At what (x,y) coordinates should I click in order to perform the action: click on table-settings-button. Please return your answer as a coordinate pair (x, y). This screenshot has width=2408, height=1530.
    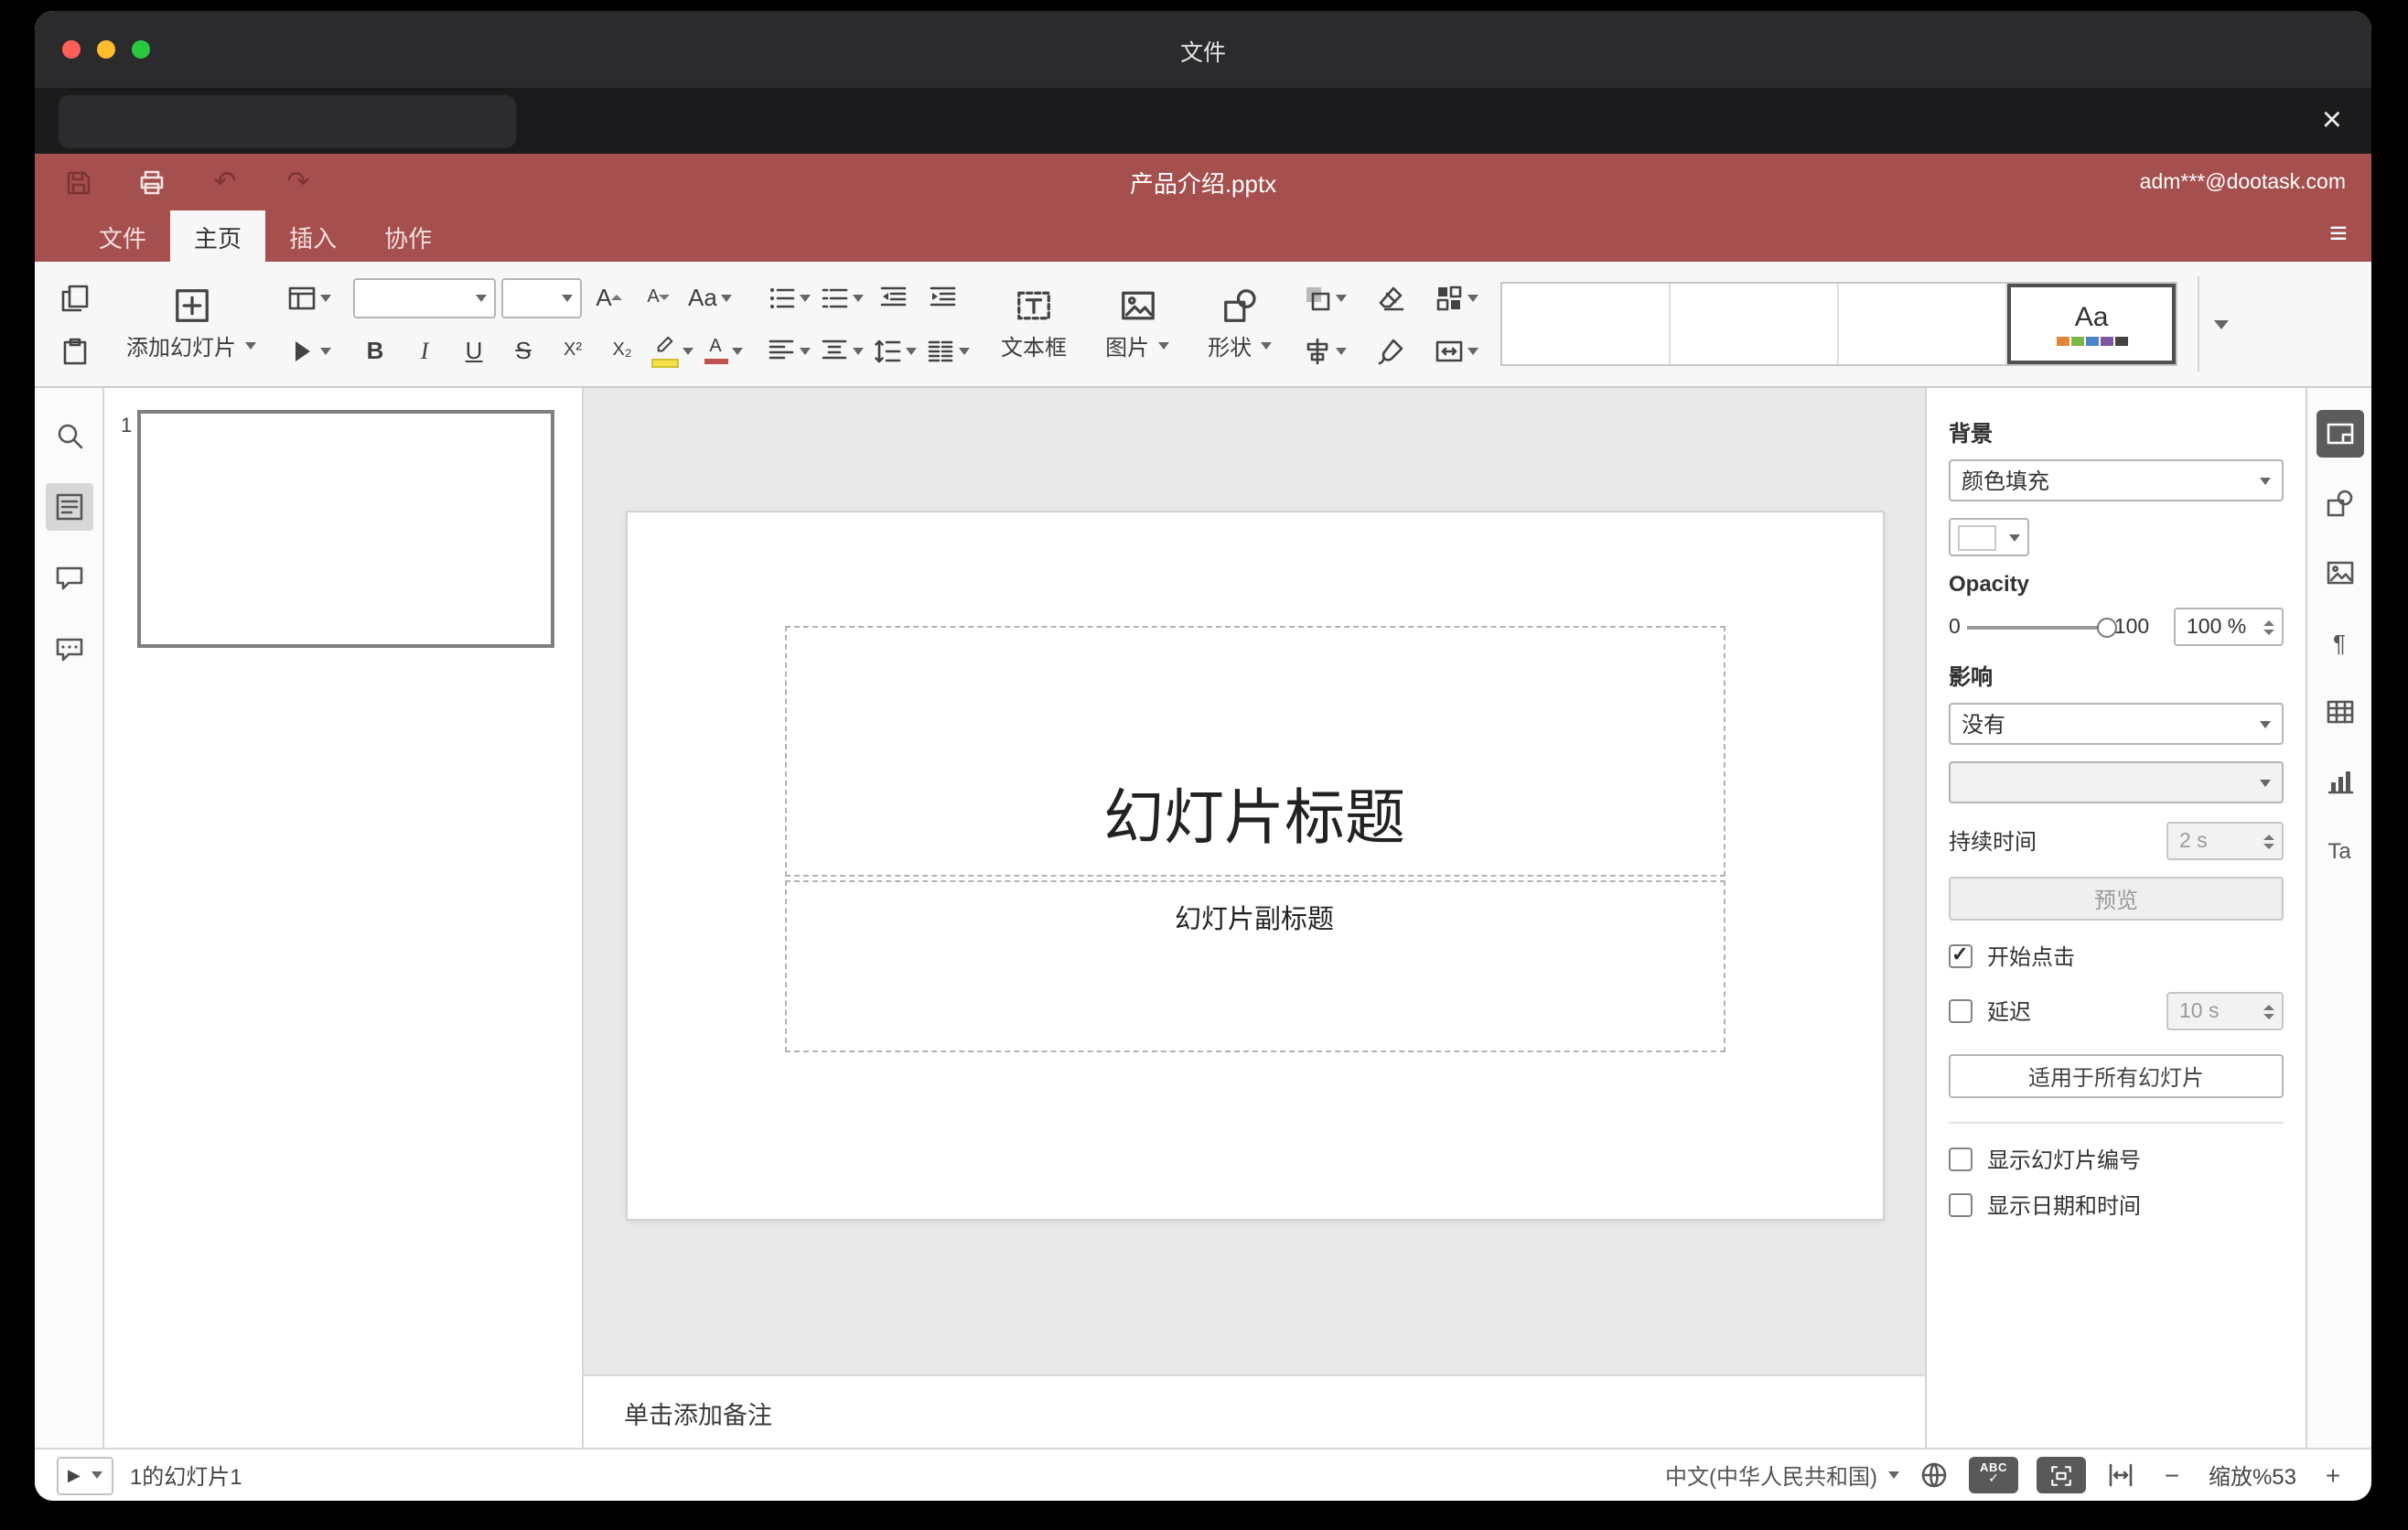
    Looking at the image, I should click on (2339, 712).